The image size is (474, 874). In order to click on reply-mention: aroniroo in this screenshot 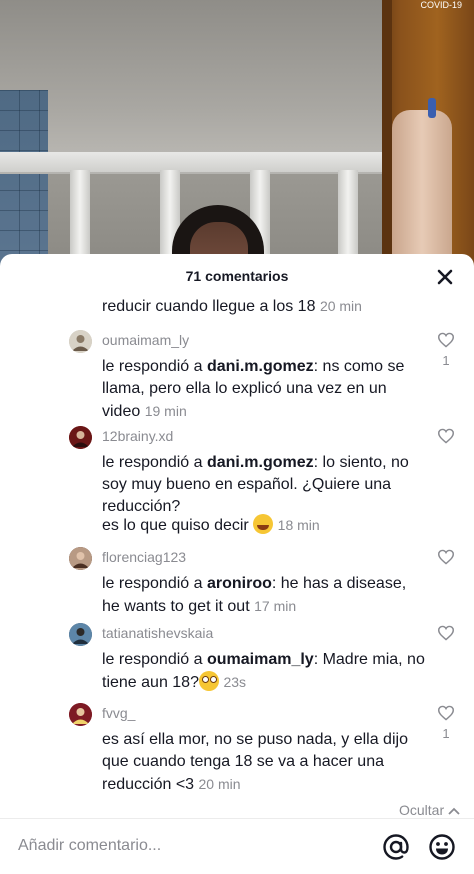, I will do `click(239, 583)`.